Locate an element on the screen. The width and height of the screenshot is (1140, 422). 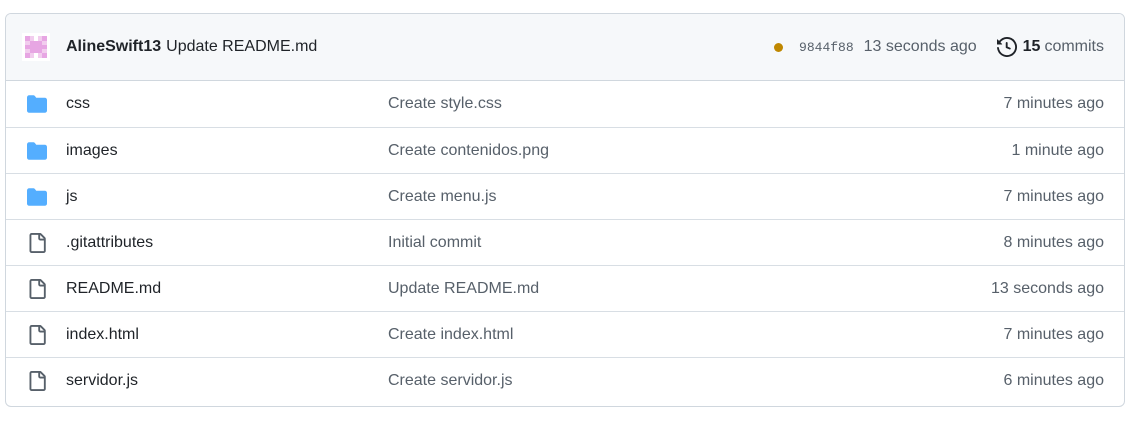
file-commit-message: Initial commit is located at coordinates (695, 243).